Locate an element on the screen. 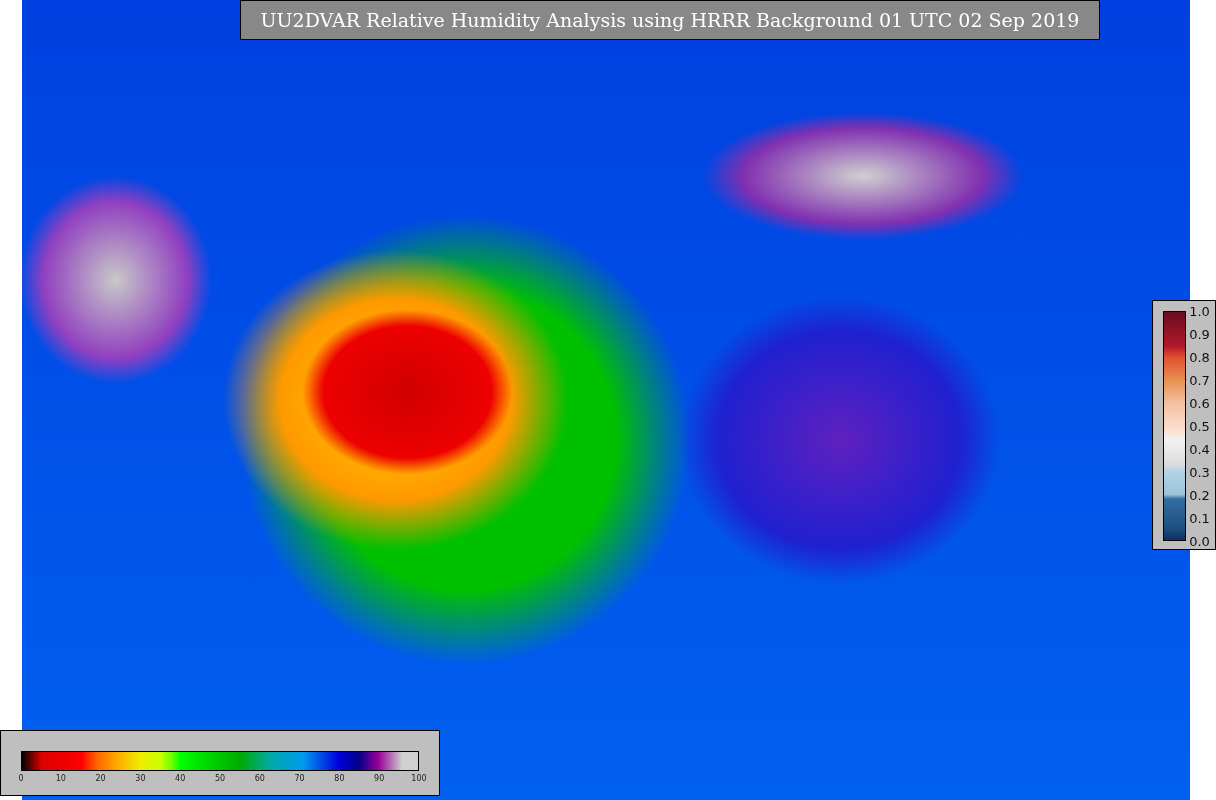 The height and width of the screenshot is (800, 1216). tick-label: 0.2 is located at coordinates (1199, 495).